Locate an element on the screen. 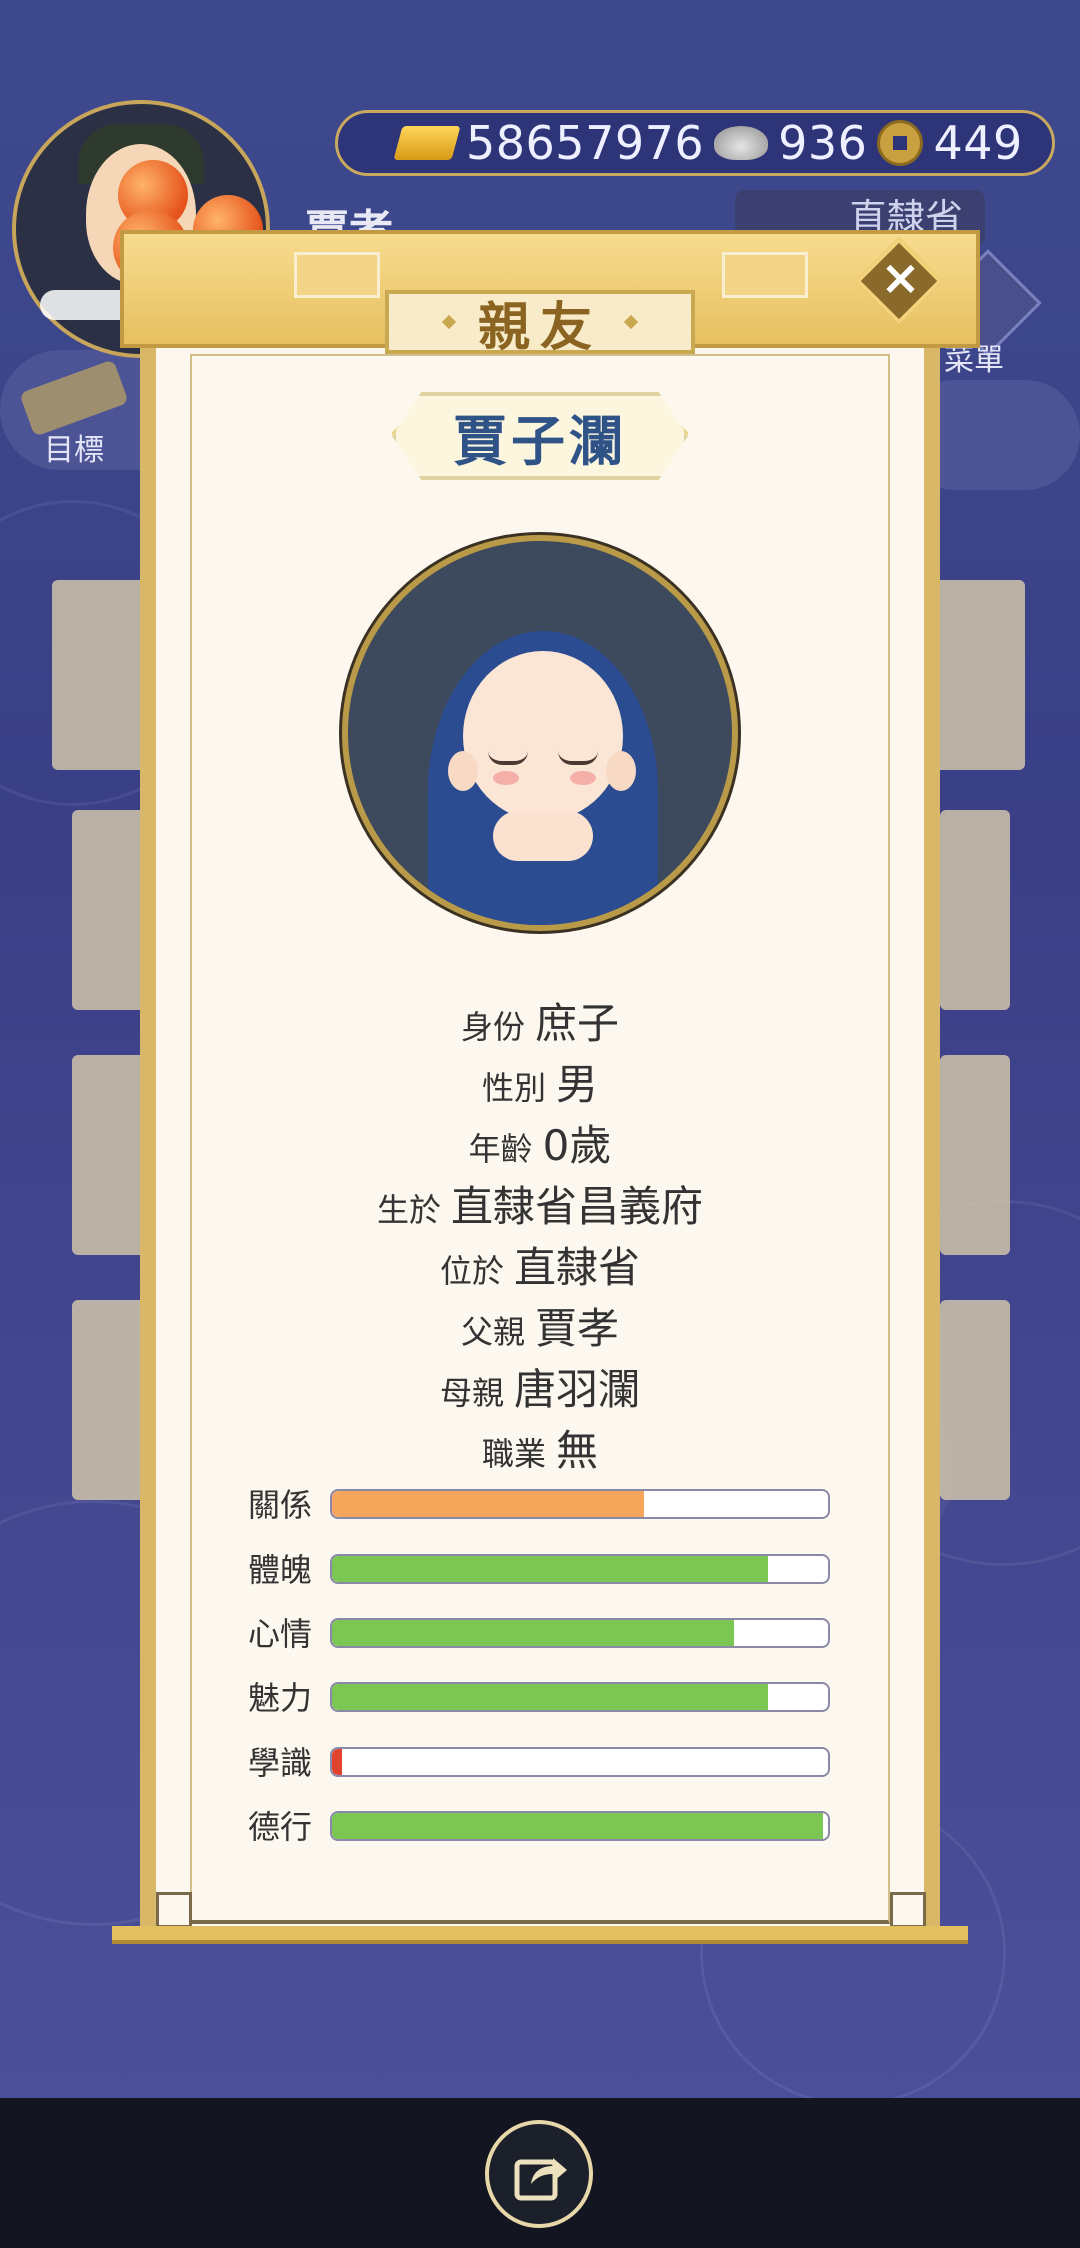 This screenshot has height=2248, width=1080. info-row-mother: 母親 唐羽瀾 is located at coordinates (540, 1386).